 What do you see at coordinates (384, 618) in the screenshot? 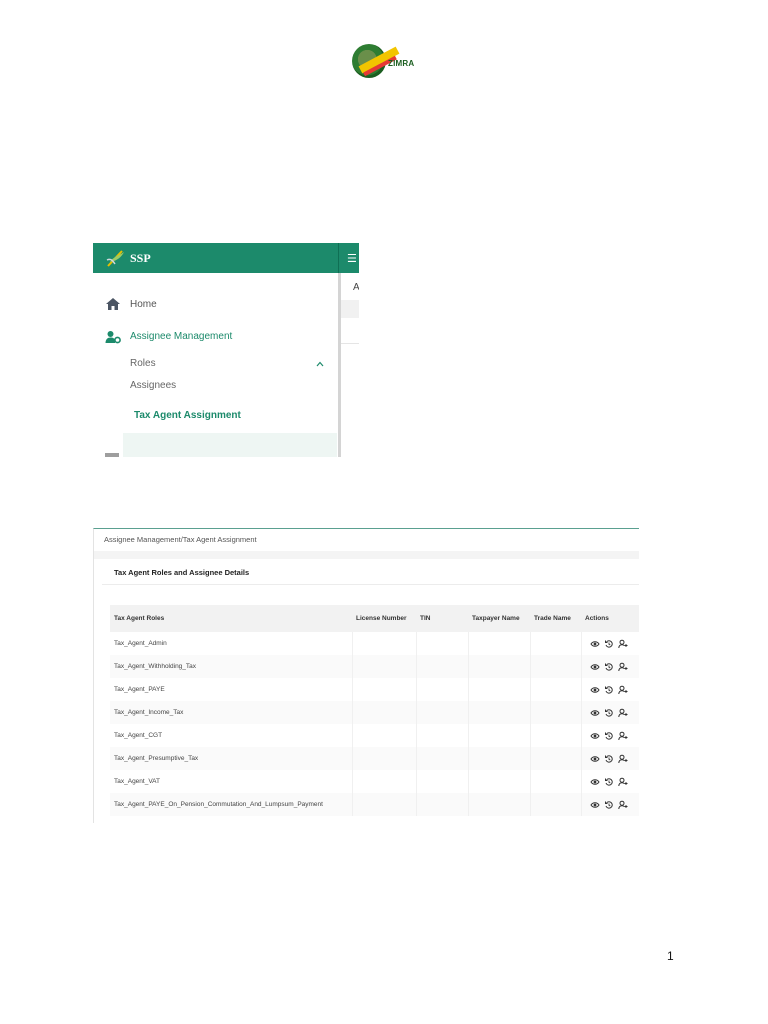
I see `column-header: License Number` at bounding box center [384, 618].